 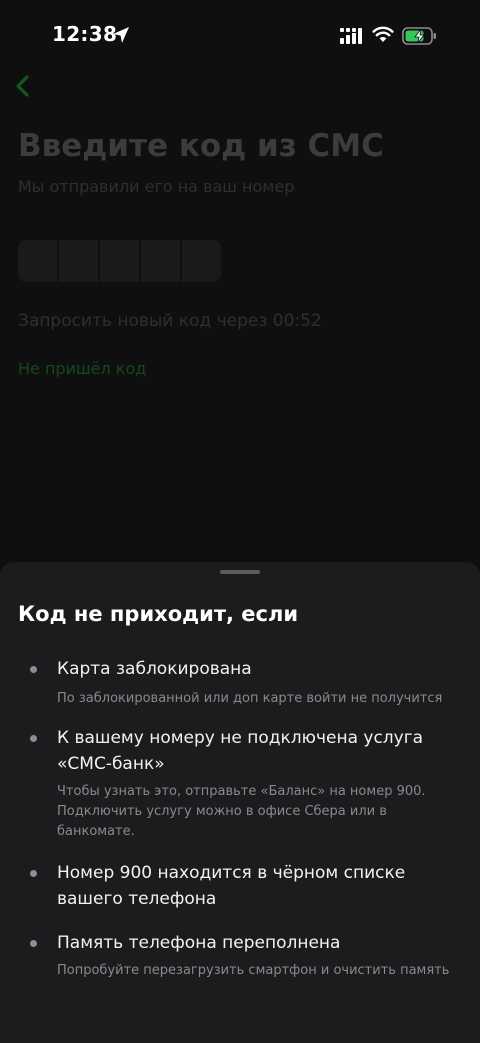 I want to click on status-bar: 12:38, so click(x=240, y=35).